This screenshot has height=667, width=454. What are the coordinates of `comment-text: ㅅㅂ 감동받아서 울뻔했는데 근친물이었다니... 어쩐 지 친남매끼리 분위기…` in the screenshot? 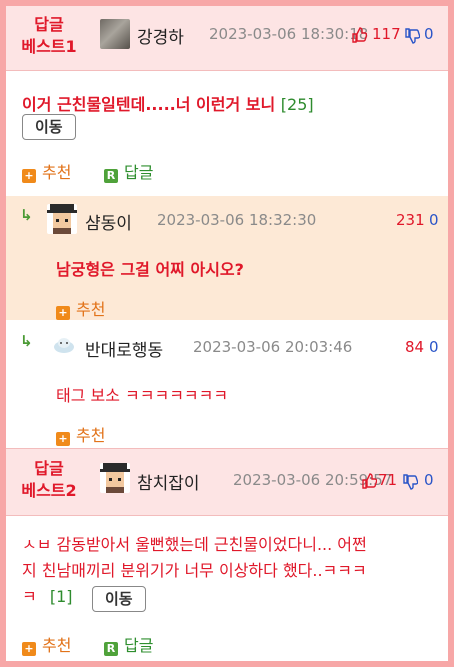 It's located at (229, 571).